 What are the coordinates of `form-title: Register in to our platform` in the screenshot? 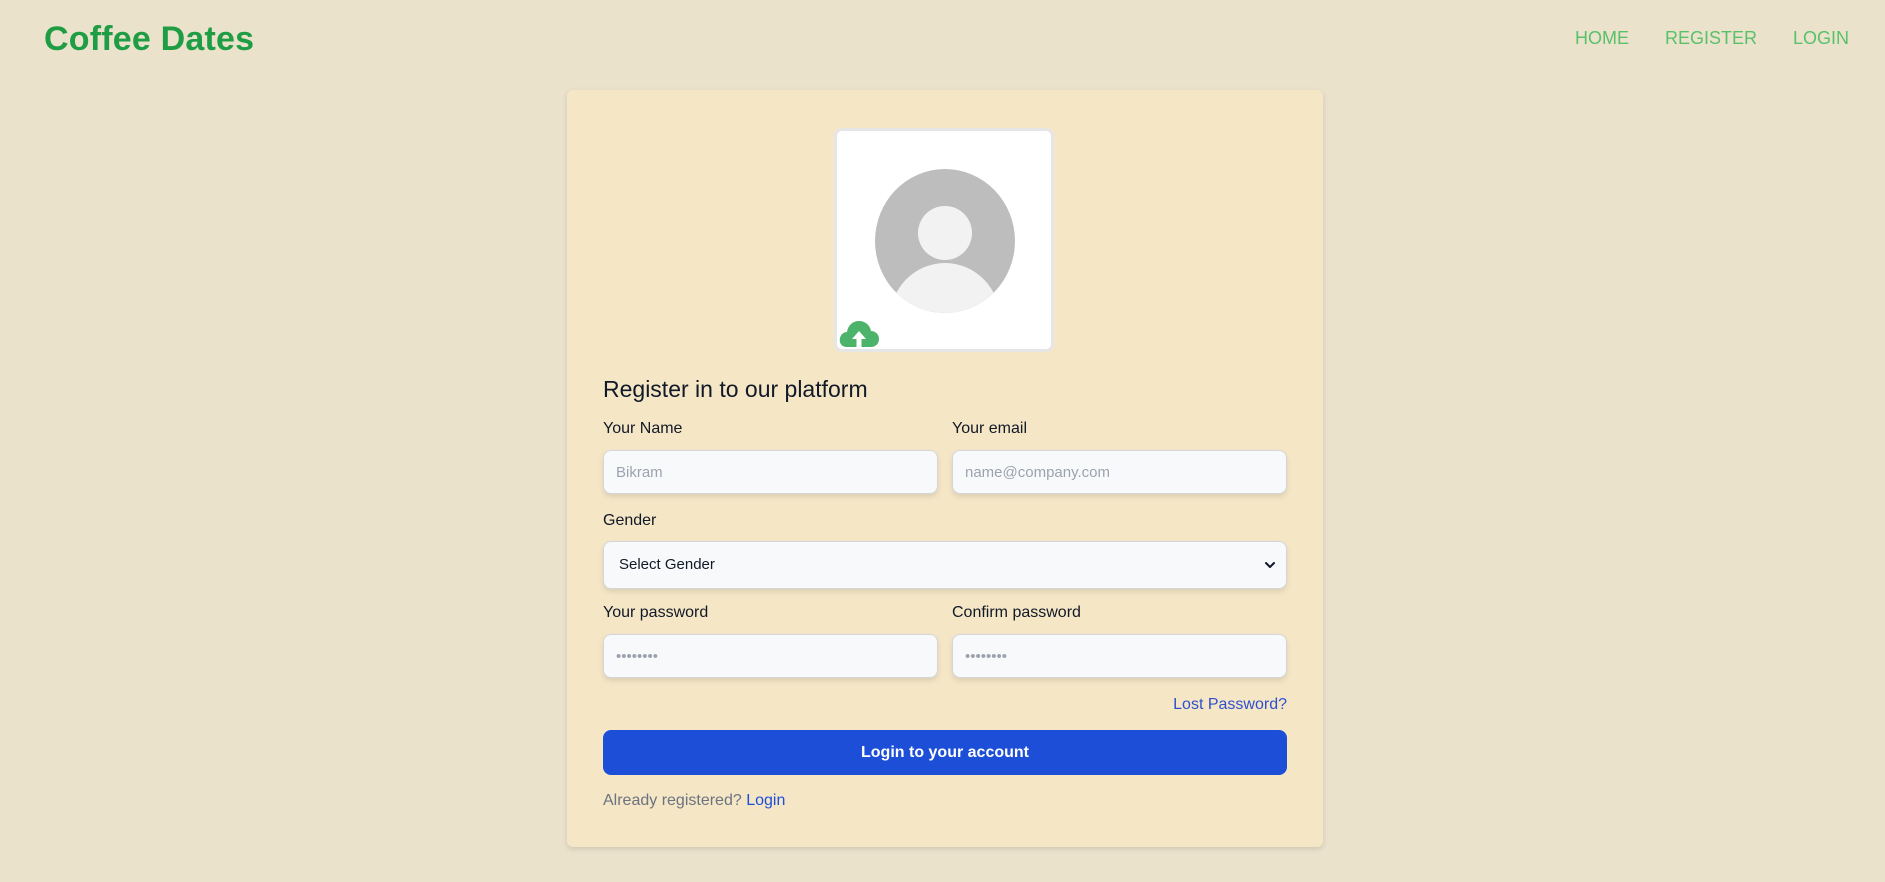 It's located at (735, 389).